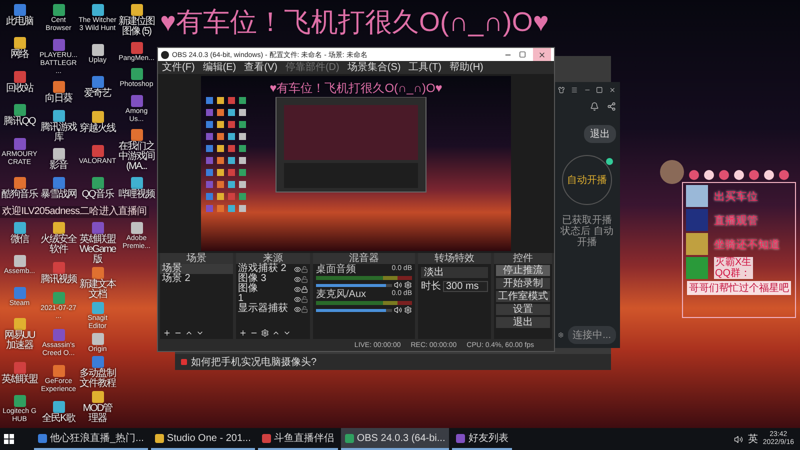 The height and width of the screenshot is (450, 800). Describe the element at coordinates (178, 67) in the screenshot. I see `menu-item: 文件(F)` at that location.